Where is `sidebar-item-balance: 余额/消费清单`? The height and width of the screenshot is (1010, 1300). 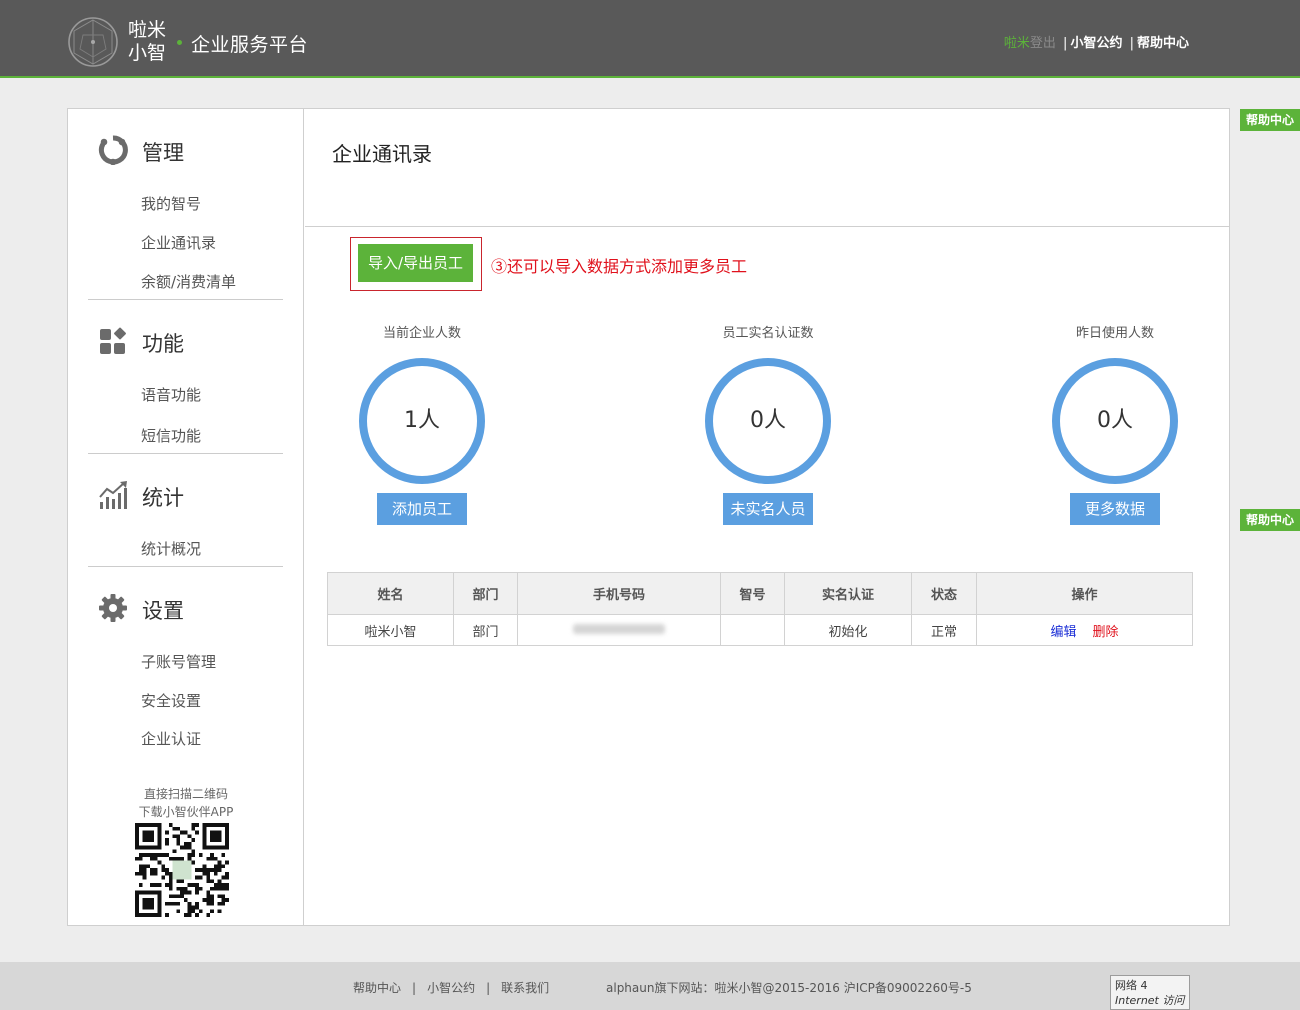 sidebar-item-balance: 余额/消费清单 is located at coordinates (188, 281).